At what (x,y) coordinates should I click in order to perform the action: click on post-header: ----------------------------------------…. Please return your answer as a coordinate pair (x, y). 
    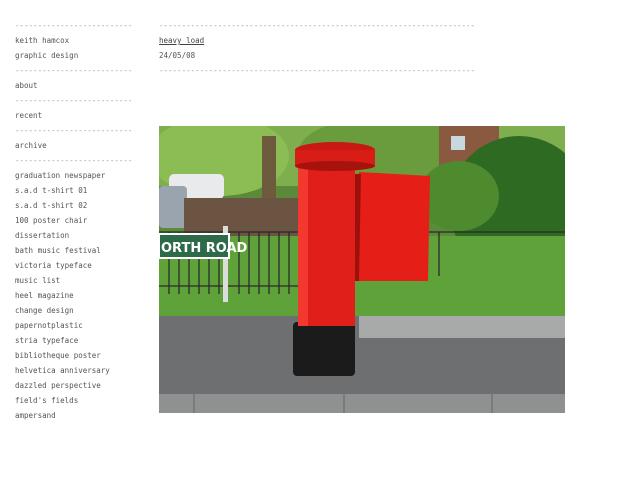
    Looking at the image, I should click on (331, 48).